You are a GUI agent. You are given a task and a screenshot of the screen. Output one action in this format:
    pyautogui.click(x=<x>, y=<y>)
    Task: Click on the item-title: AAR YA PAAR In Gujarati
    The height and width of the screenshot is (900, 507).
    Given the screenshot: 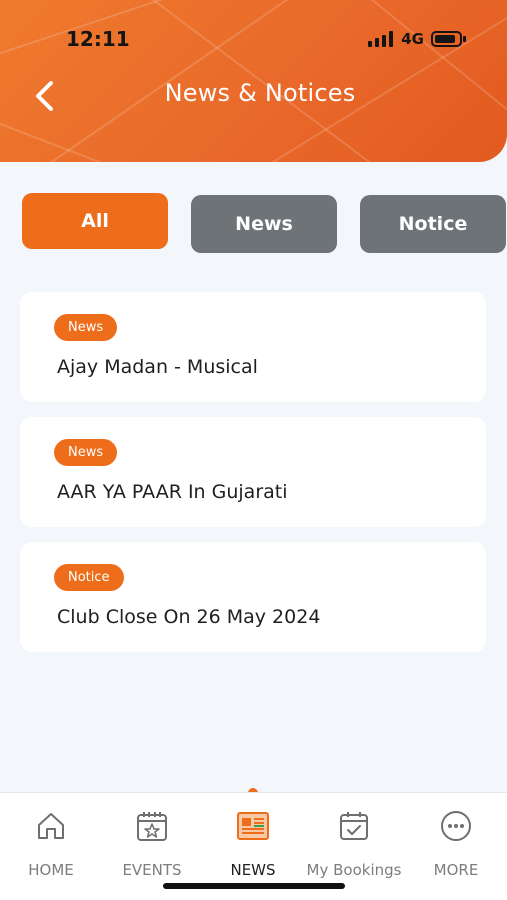 What is the action you would take?
    pyautogui.click(x=172, y=492)
    